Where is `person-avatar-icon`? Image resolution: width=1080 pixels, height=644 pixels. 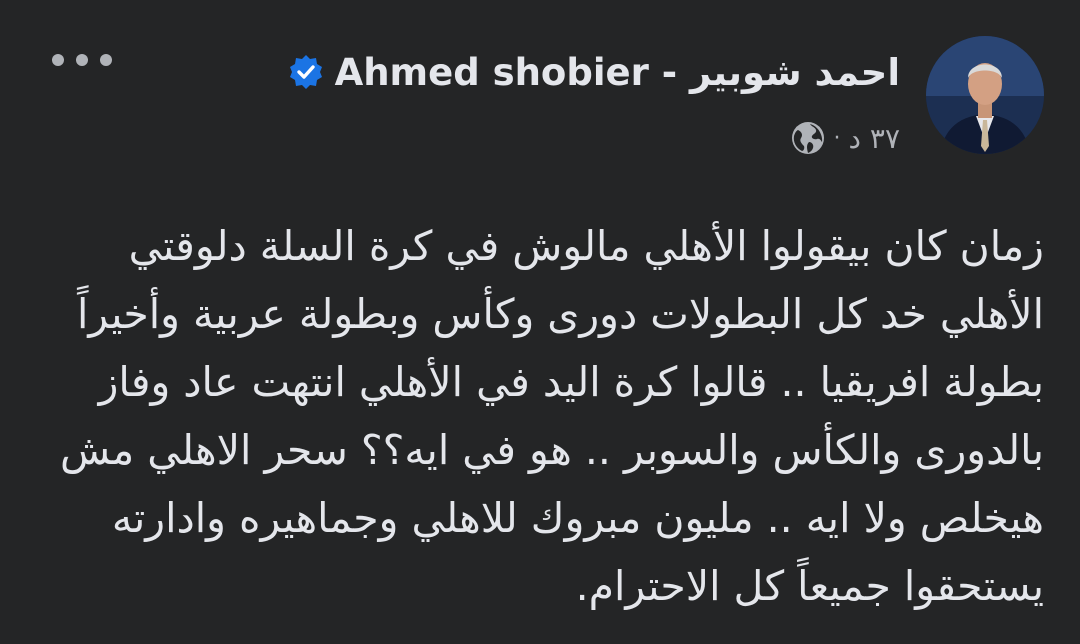 person-avatar-icon is located at coordinates (985, 95).